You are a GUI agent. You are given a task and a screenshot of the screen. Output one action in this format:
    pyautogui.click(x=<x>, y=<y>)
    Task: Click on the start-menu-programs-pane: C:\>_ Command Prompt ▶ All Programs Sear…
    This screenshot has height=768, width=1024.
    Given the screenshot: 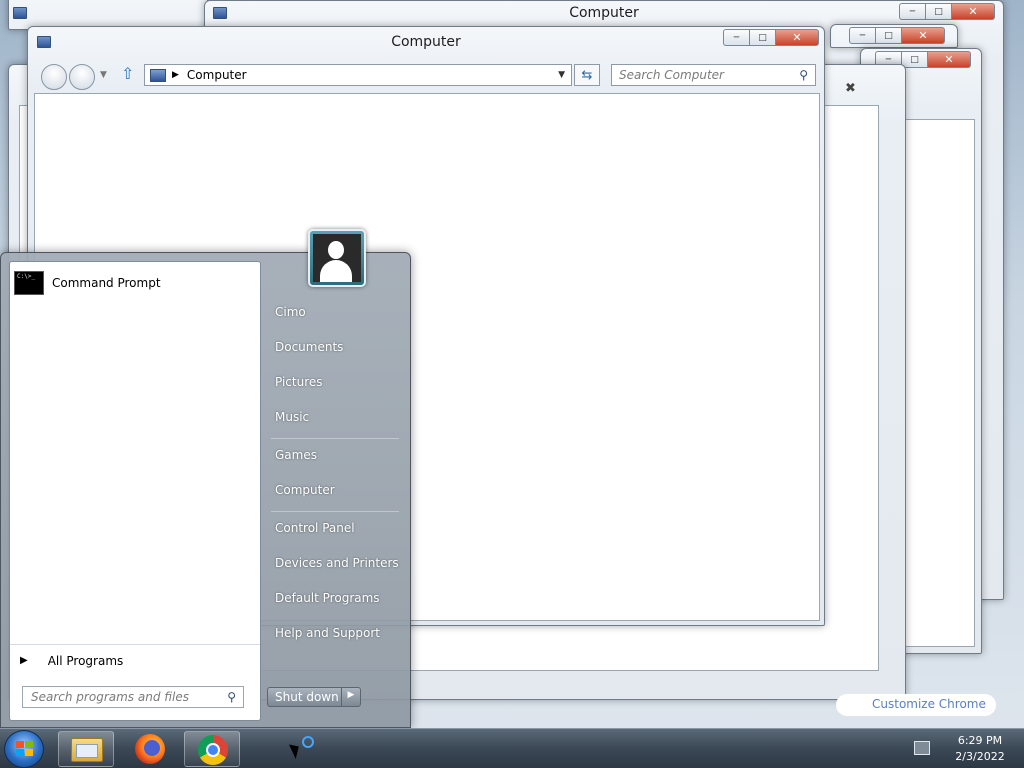 What is the action you would take?
    pyautogui.click(x=135, y=491)
    